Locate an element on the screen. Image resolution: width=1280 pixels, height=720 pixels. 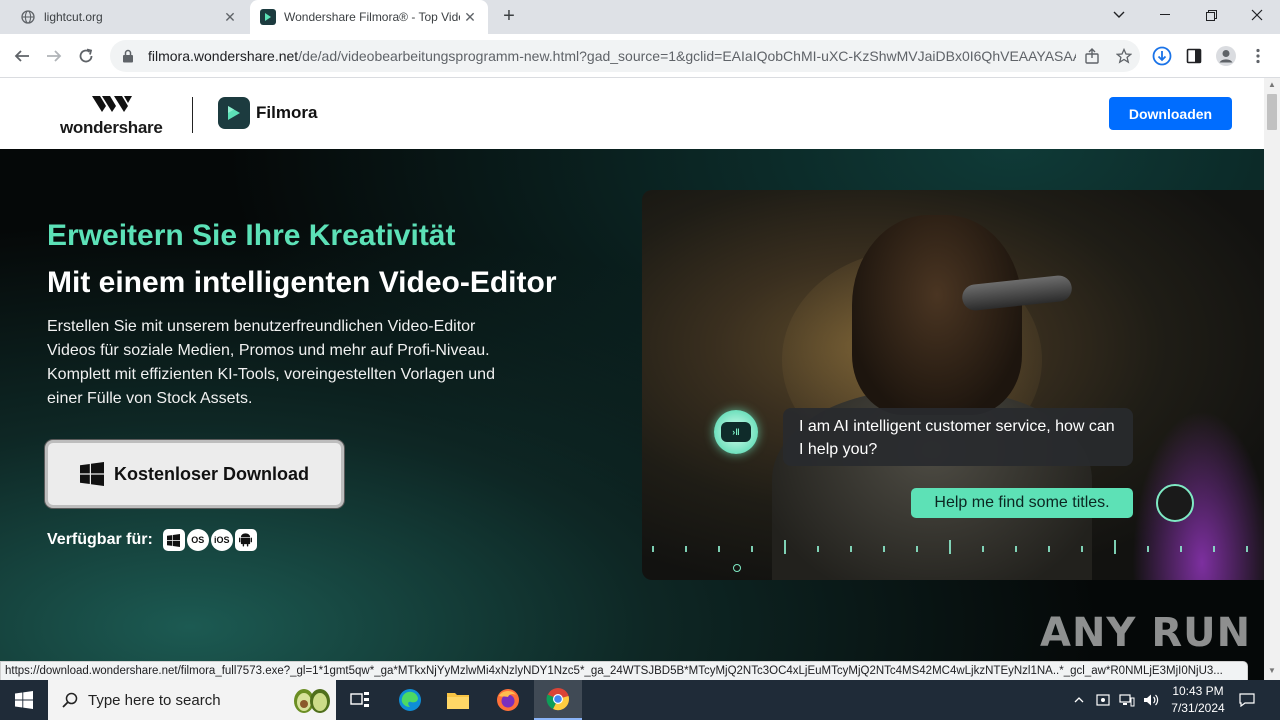
search-icon is located at coordinates (70, 700).